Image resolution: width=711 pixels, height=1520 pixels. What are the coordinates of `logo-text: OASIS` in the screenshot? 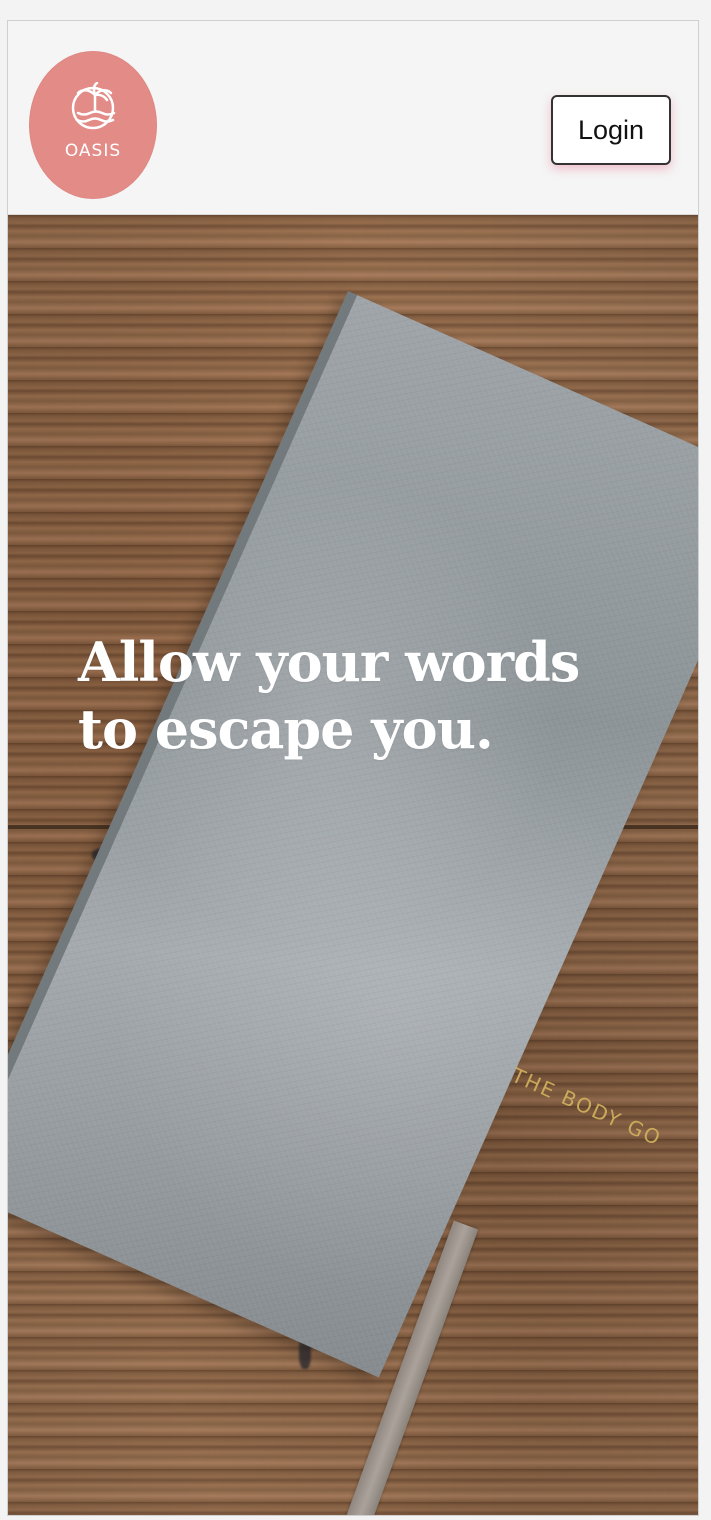 It's located at (93, 150).